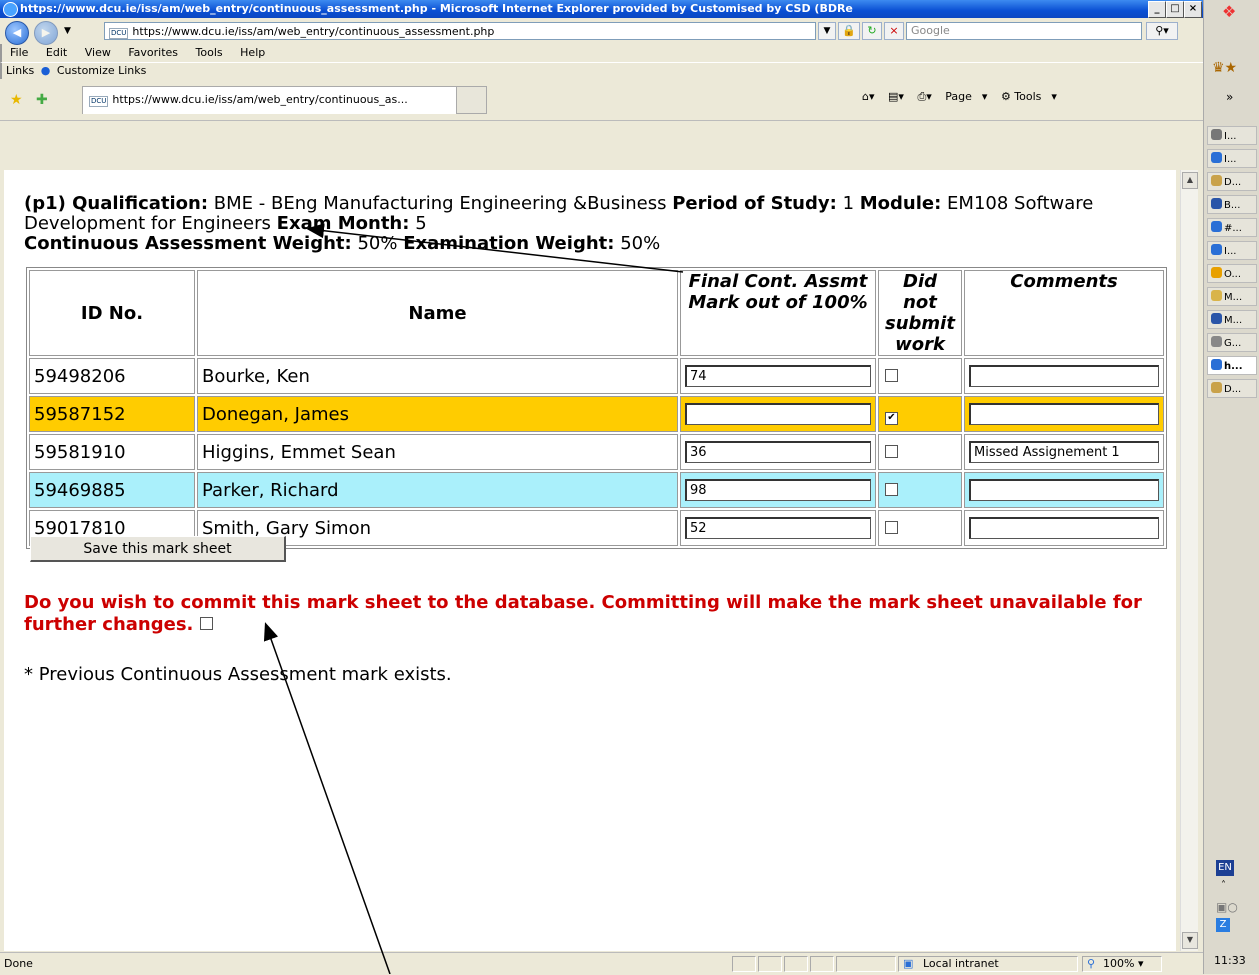 This screenshot has width=1259, height=975. What do you see at coordinates (966, 96) in the screenshot?
I see `page-menu: Page ▾` at bounding box center [966, 96].